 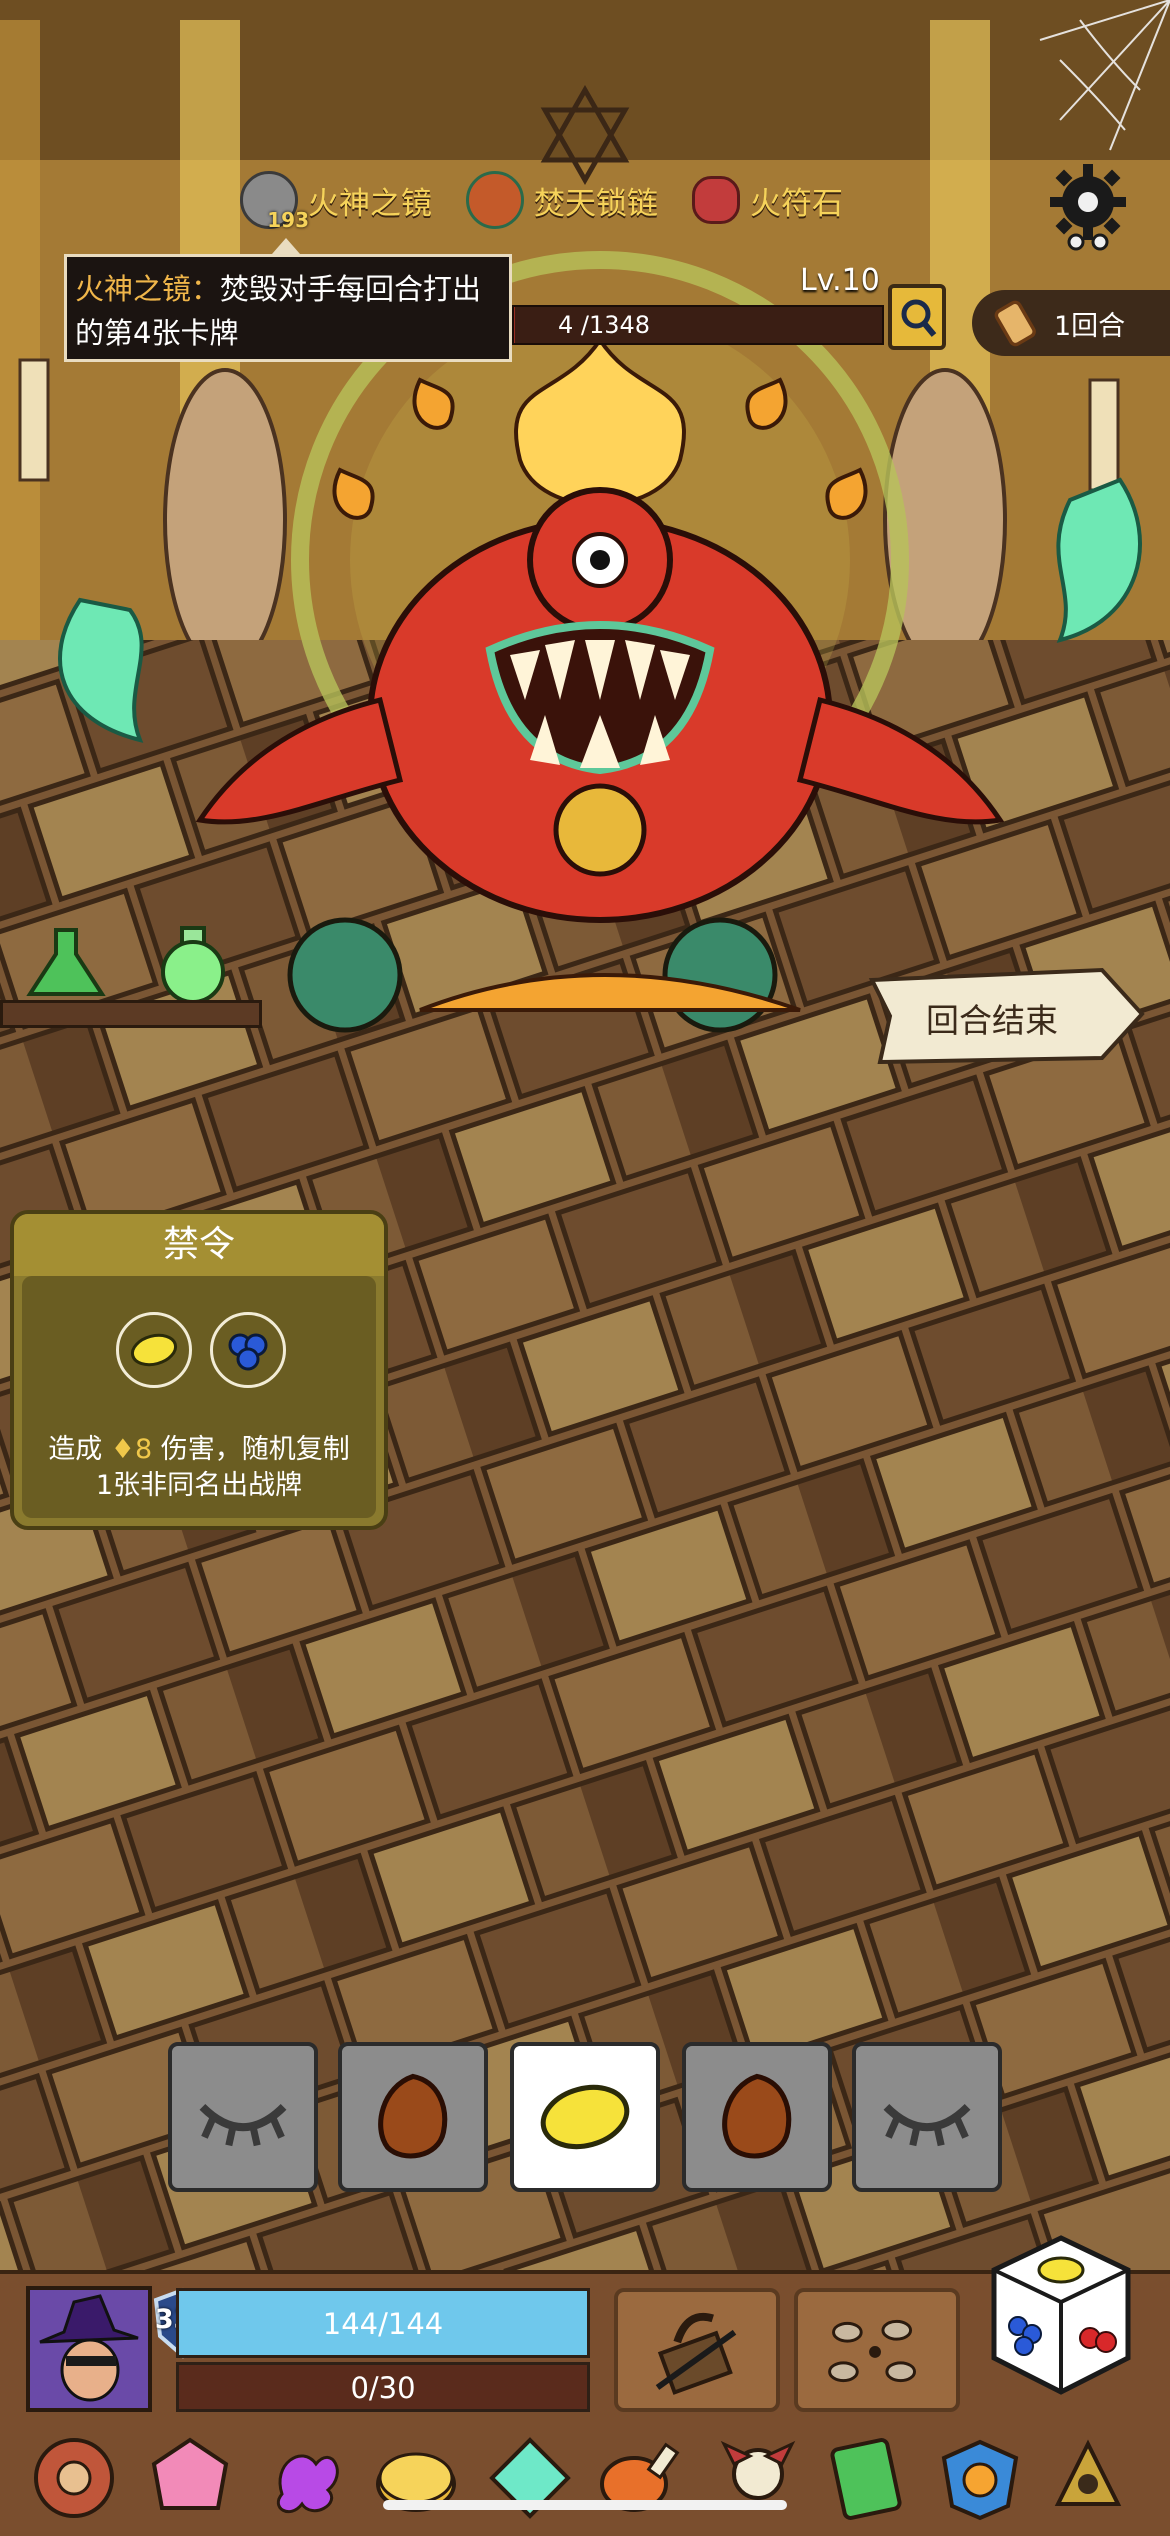 I want to click on relic-sky-chain: 焚天锁链, so click(x=562, y=200).